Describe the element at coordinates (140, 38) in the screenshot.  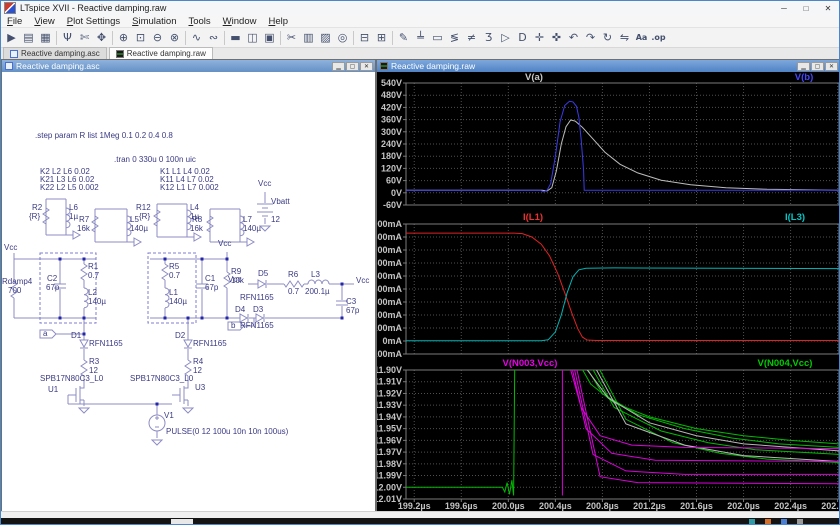
I see `zoom-window-icon: ⊡` at that location.